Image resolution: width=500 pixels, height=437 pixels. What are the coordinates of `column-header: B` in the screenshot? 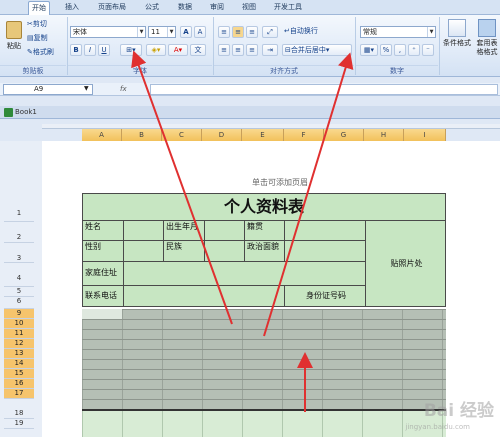 It's located at (142, 135).